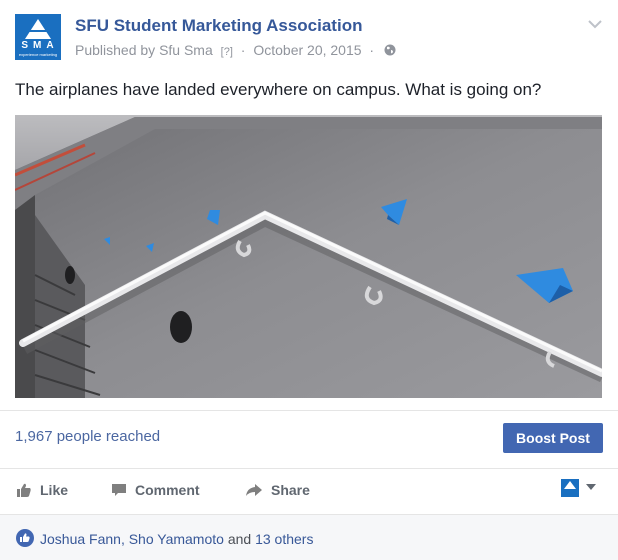  Describe the element at coordinates (595, 25) in the screenshot. I see `chevron-down-icon` at that location.